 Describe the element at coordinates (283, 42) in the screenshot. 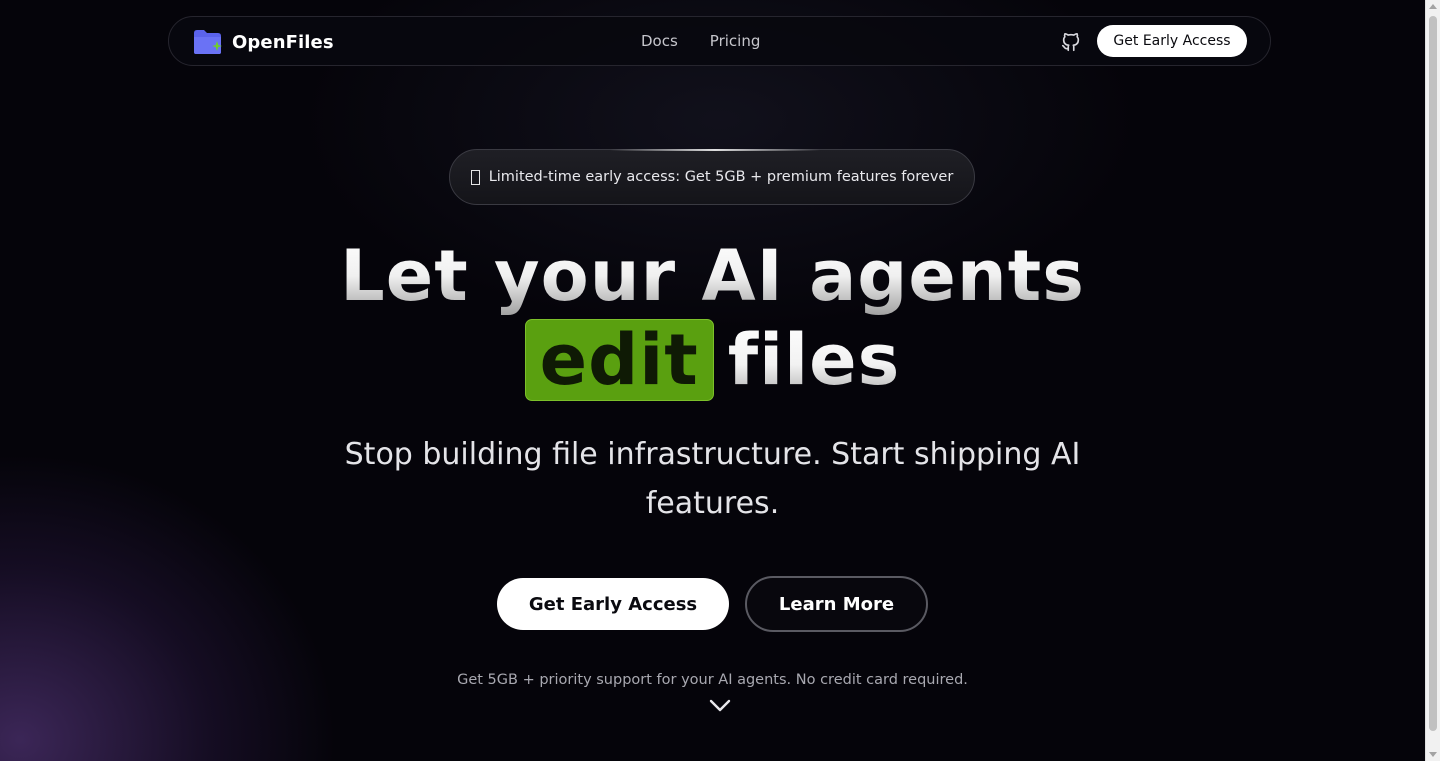

I see `brand-name: OpenFiles` at that location.